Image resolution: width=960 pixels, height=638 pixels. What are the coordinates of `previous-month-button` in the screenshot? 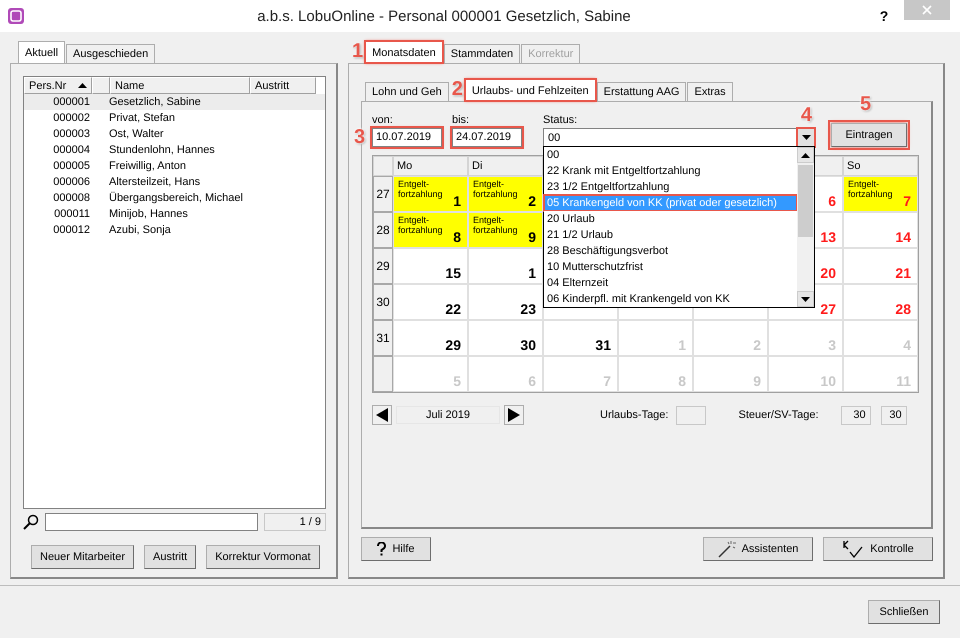 It's located at (382, 415).